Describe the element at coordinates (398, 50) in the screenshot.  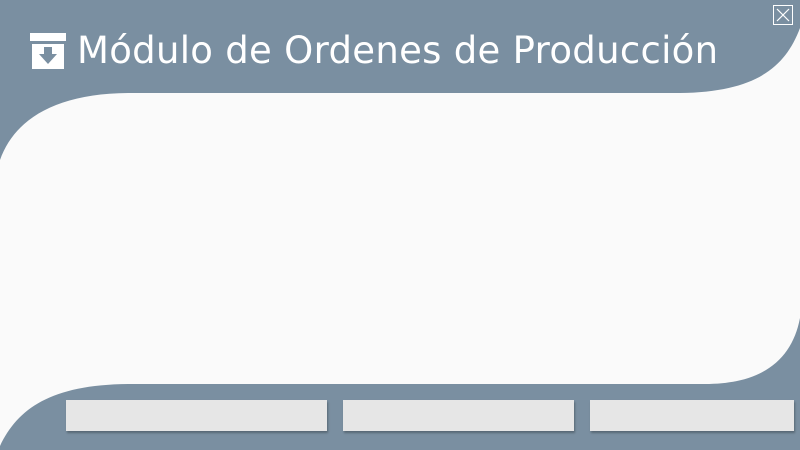
I see `page-title: Módulo de Ordenes de Producción` at that location.